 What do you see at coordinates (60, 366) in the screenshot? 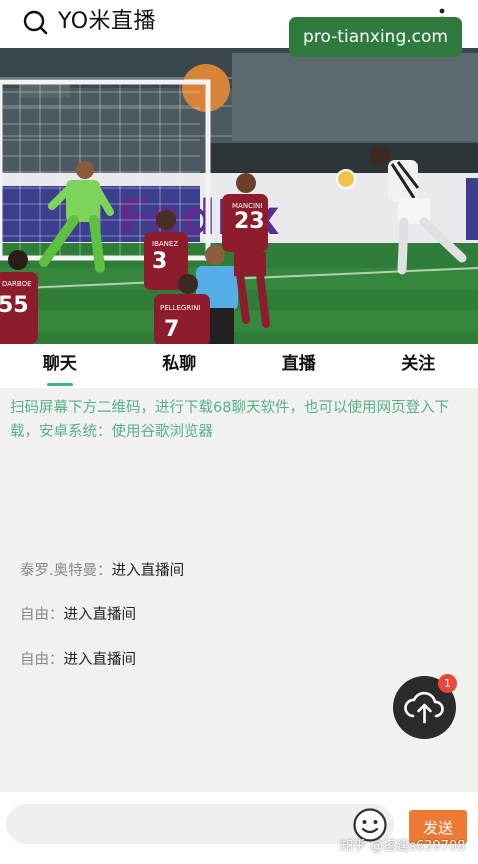
I see `tab-chat: 聊天` at bounding box center [60, 366].